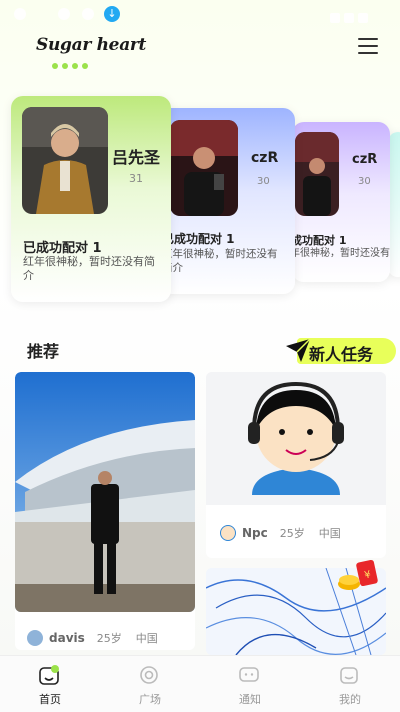 The width and height of the screenshot is (400, 712). What do you see at coordinates (250, 684) in the screenshot?
I see `tab-notifications: 通知` at bounding box center [250, 684].